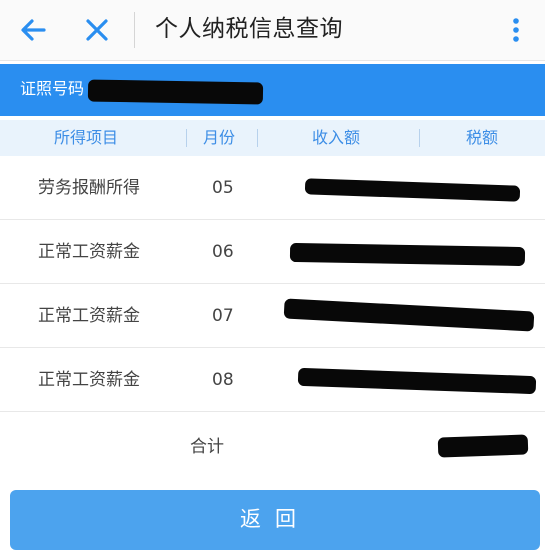 The image size is (545, 550). What do you see at coordinates (89, 188) in the screenshot?
I see `income-item: 劳务报酬所得` at bounding box center [89, 188].